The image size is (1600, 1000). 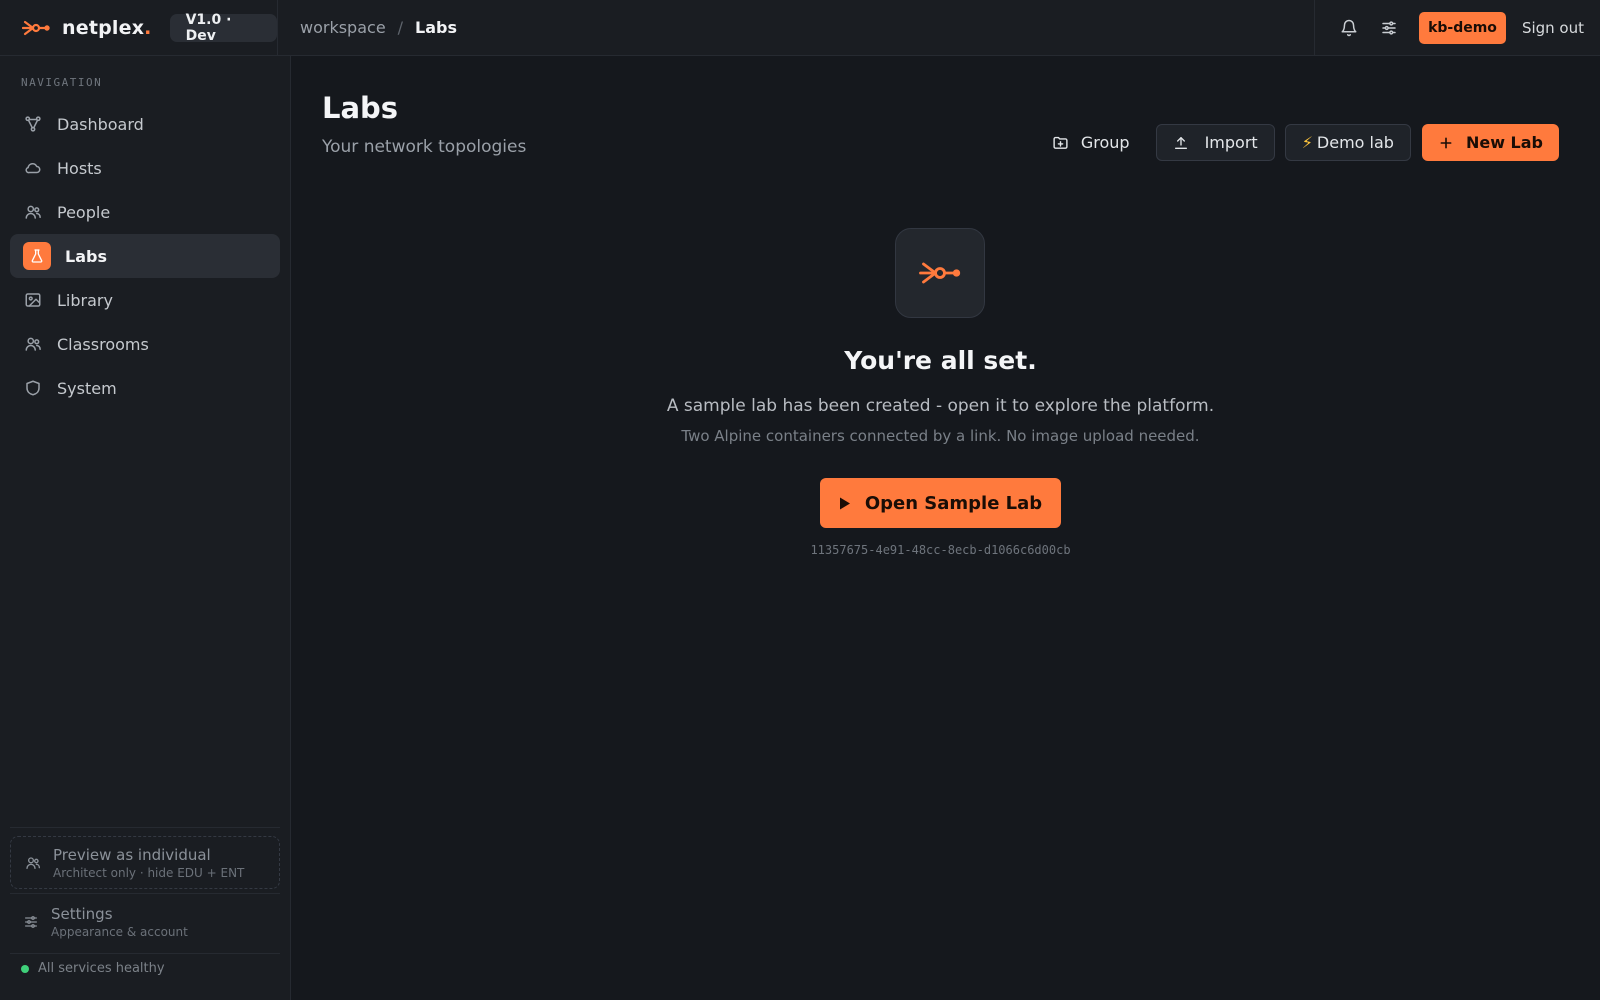 What do you see at coordinates (145, 300) in the screenshot?
I see `sidebar-item-library: Library` at bounding box center [145, 300].